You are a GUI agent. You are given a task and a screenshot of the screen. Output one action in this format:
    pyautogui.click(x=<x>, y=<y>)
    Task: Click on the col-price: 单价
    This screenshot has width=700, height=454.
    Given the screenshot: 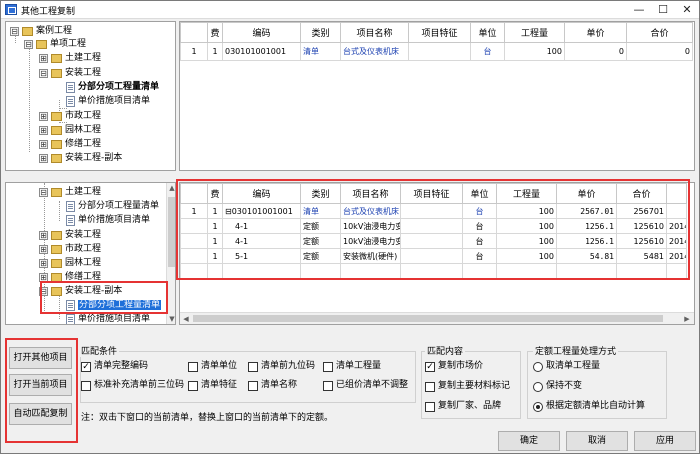 What is the action you would take?
    pyautogui.click(x=595, y=32)
    